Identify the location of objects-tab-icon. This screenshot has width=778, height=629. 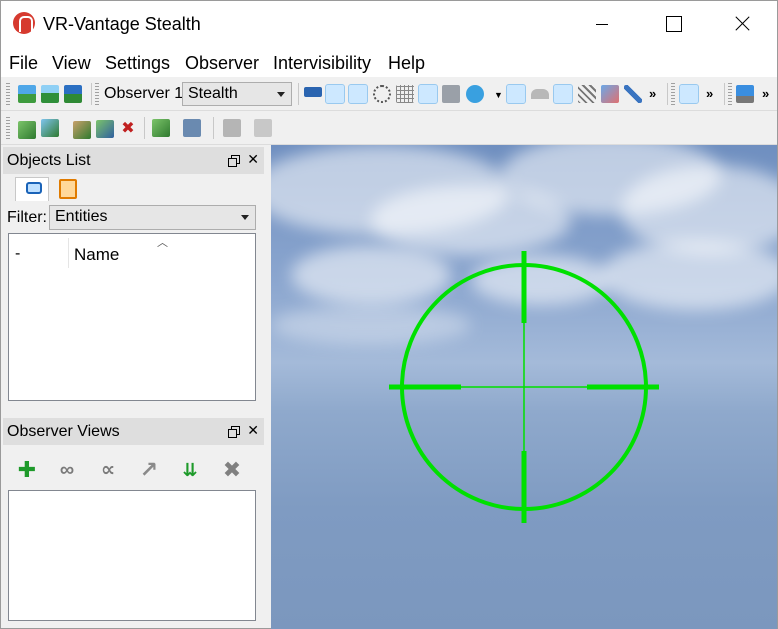
(34, 188).